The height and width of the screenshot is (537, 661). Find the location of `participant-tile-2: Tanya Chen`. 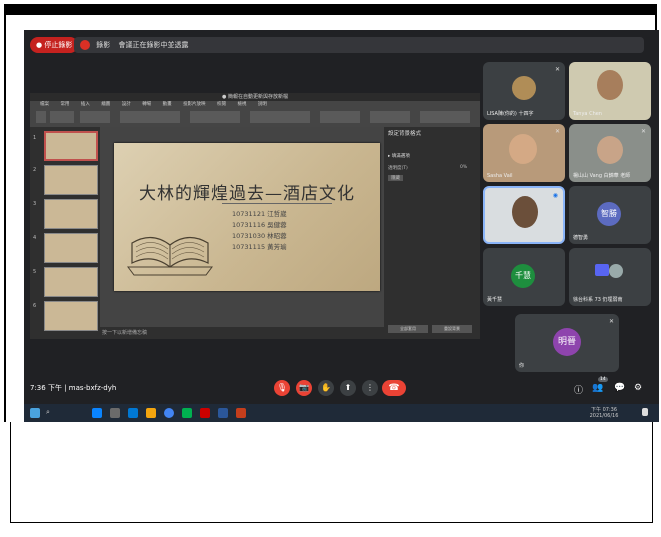

participant-tile-2: Tanya Chen is located at coordinates (610, 91).